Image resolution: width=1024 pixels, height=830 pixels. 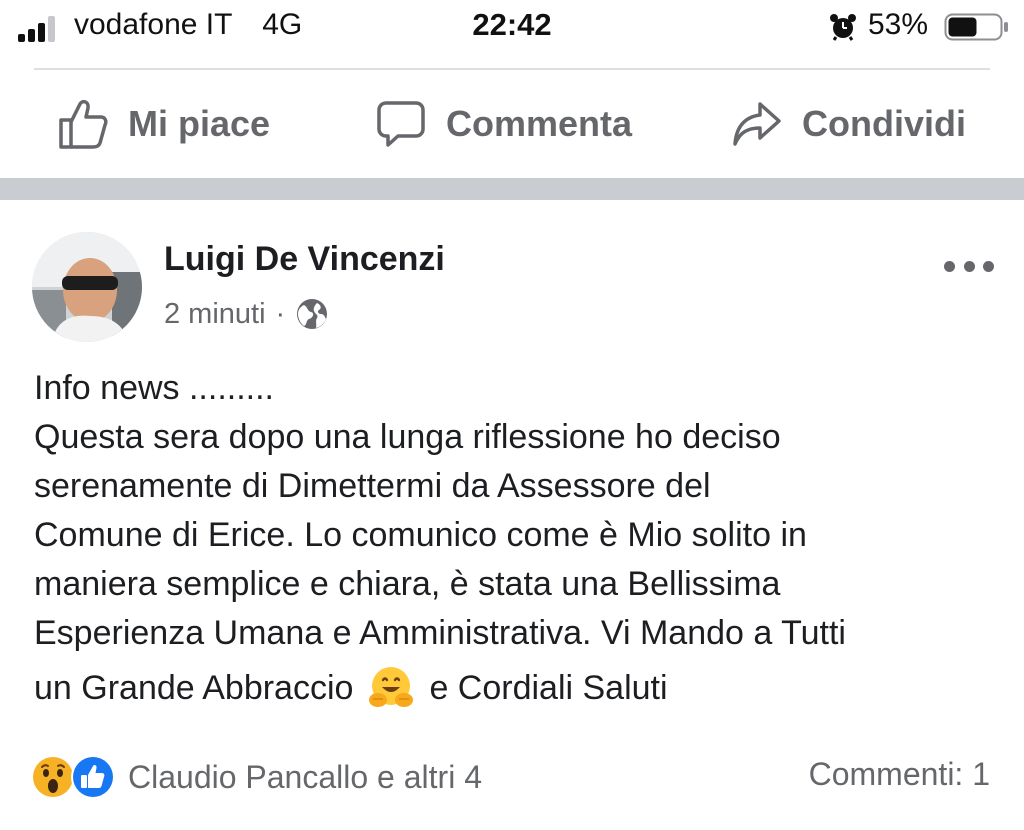 What do you see at coordinates (976, 27) in the screenshot?
I see `battery-icon` at bounding box center [976, 27].